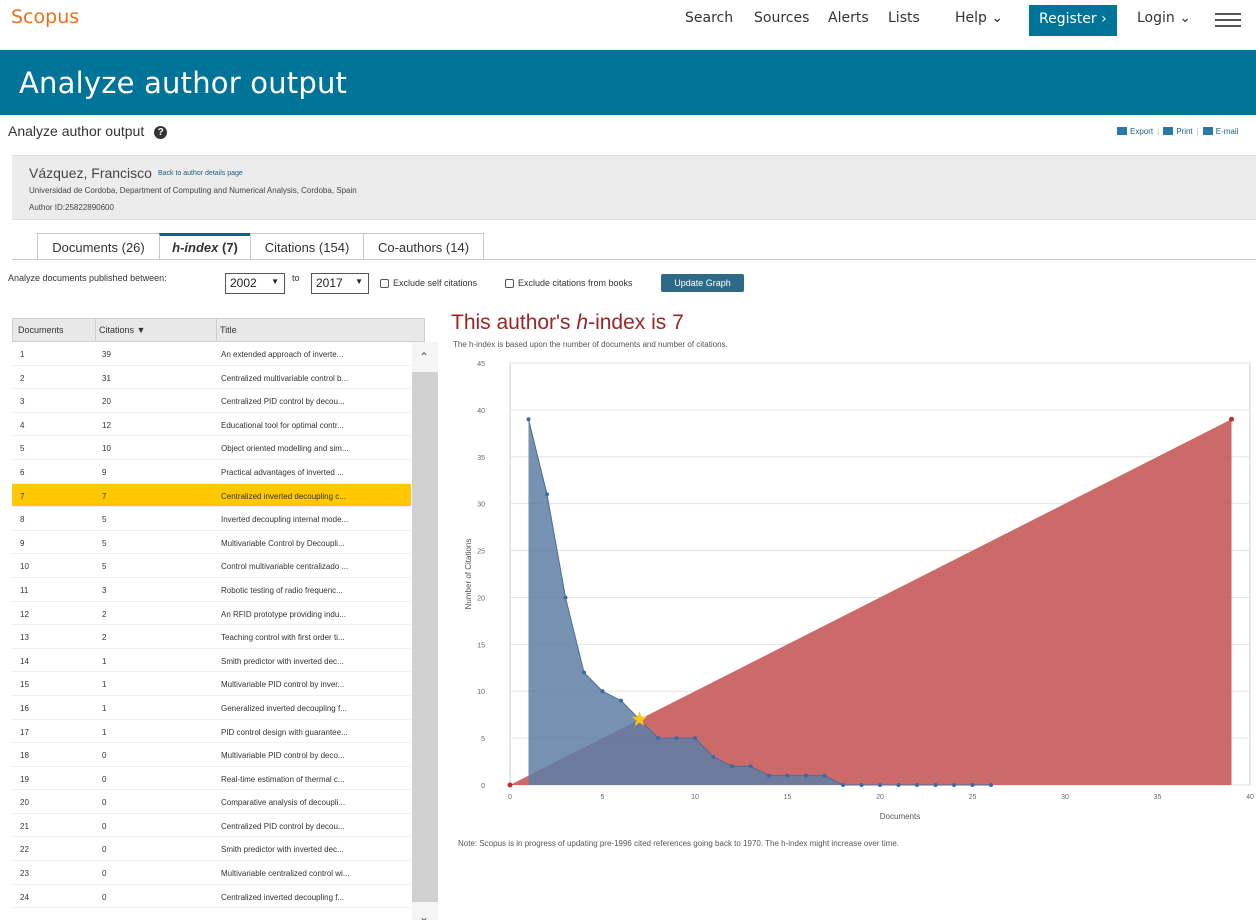 The height and width of the screenshot is (920, 1256). I want to click on x-tick-label: 15, so click(788, 797).